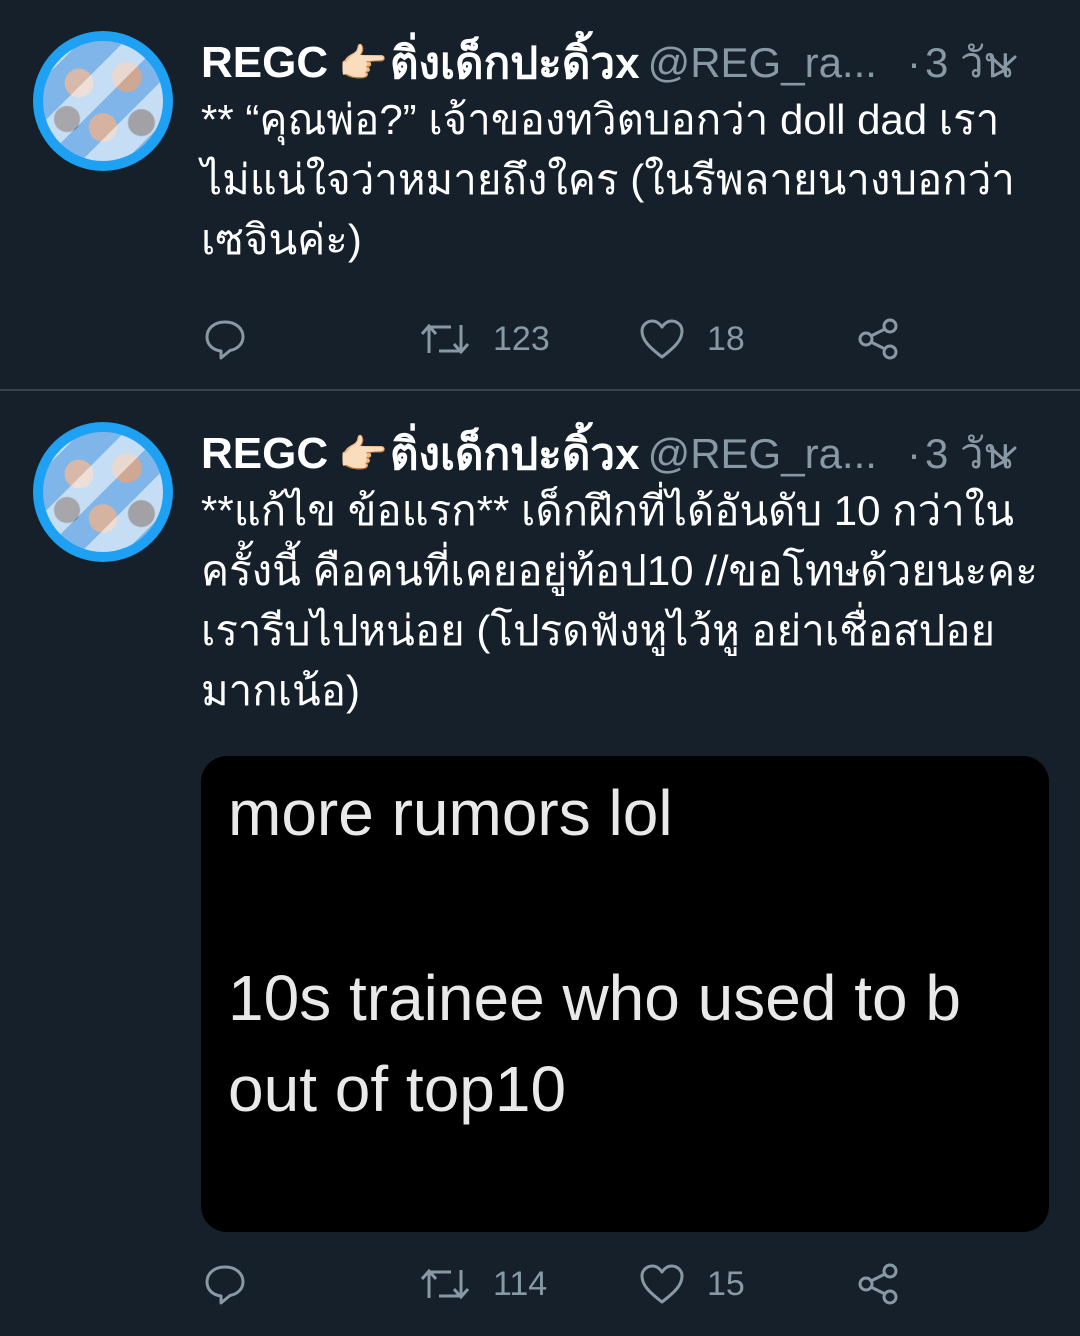 This screenshot has height=1336, width=1080. I want to click on retweet-count: 114, so click(520, 1283).